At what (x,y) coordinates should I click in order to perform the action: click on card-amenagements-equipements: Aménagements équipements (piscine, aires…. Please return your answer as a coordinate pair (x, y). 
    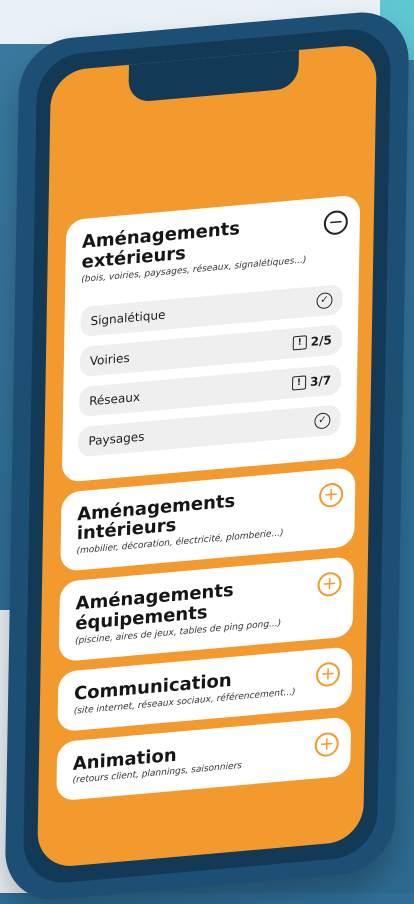
    Looking at the image, I should click on (206, 609).